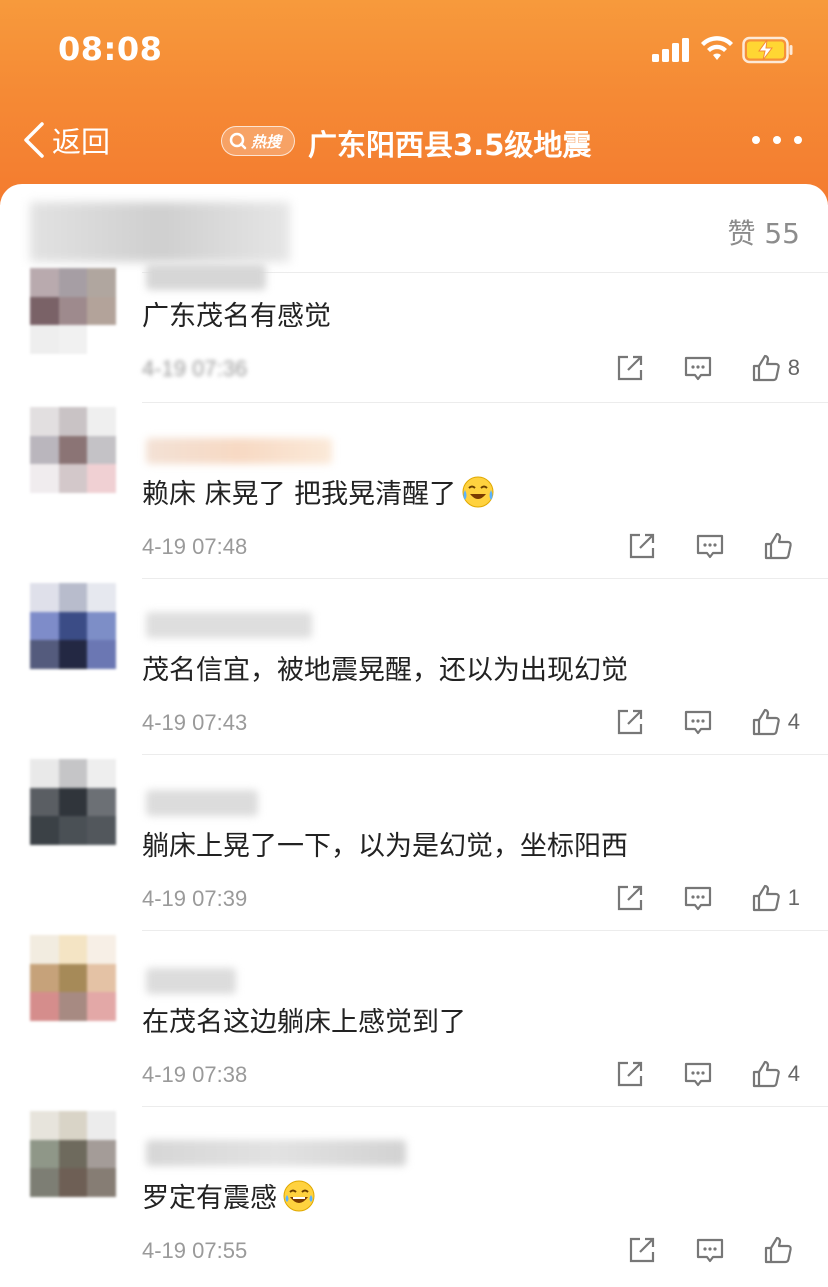  Describe the element at coordinates (385, 670) in the screenshot. I see `comment-text: 茂名信宜，被地震晃醒，还以为出现幻觉` at that location.